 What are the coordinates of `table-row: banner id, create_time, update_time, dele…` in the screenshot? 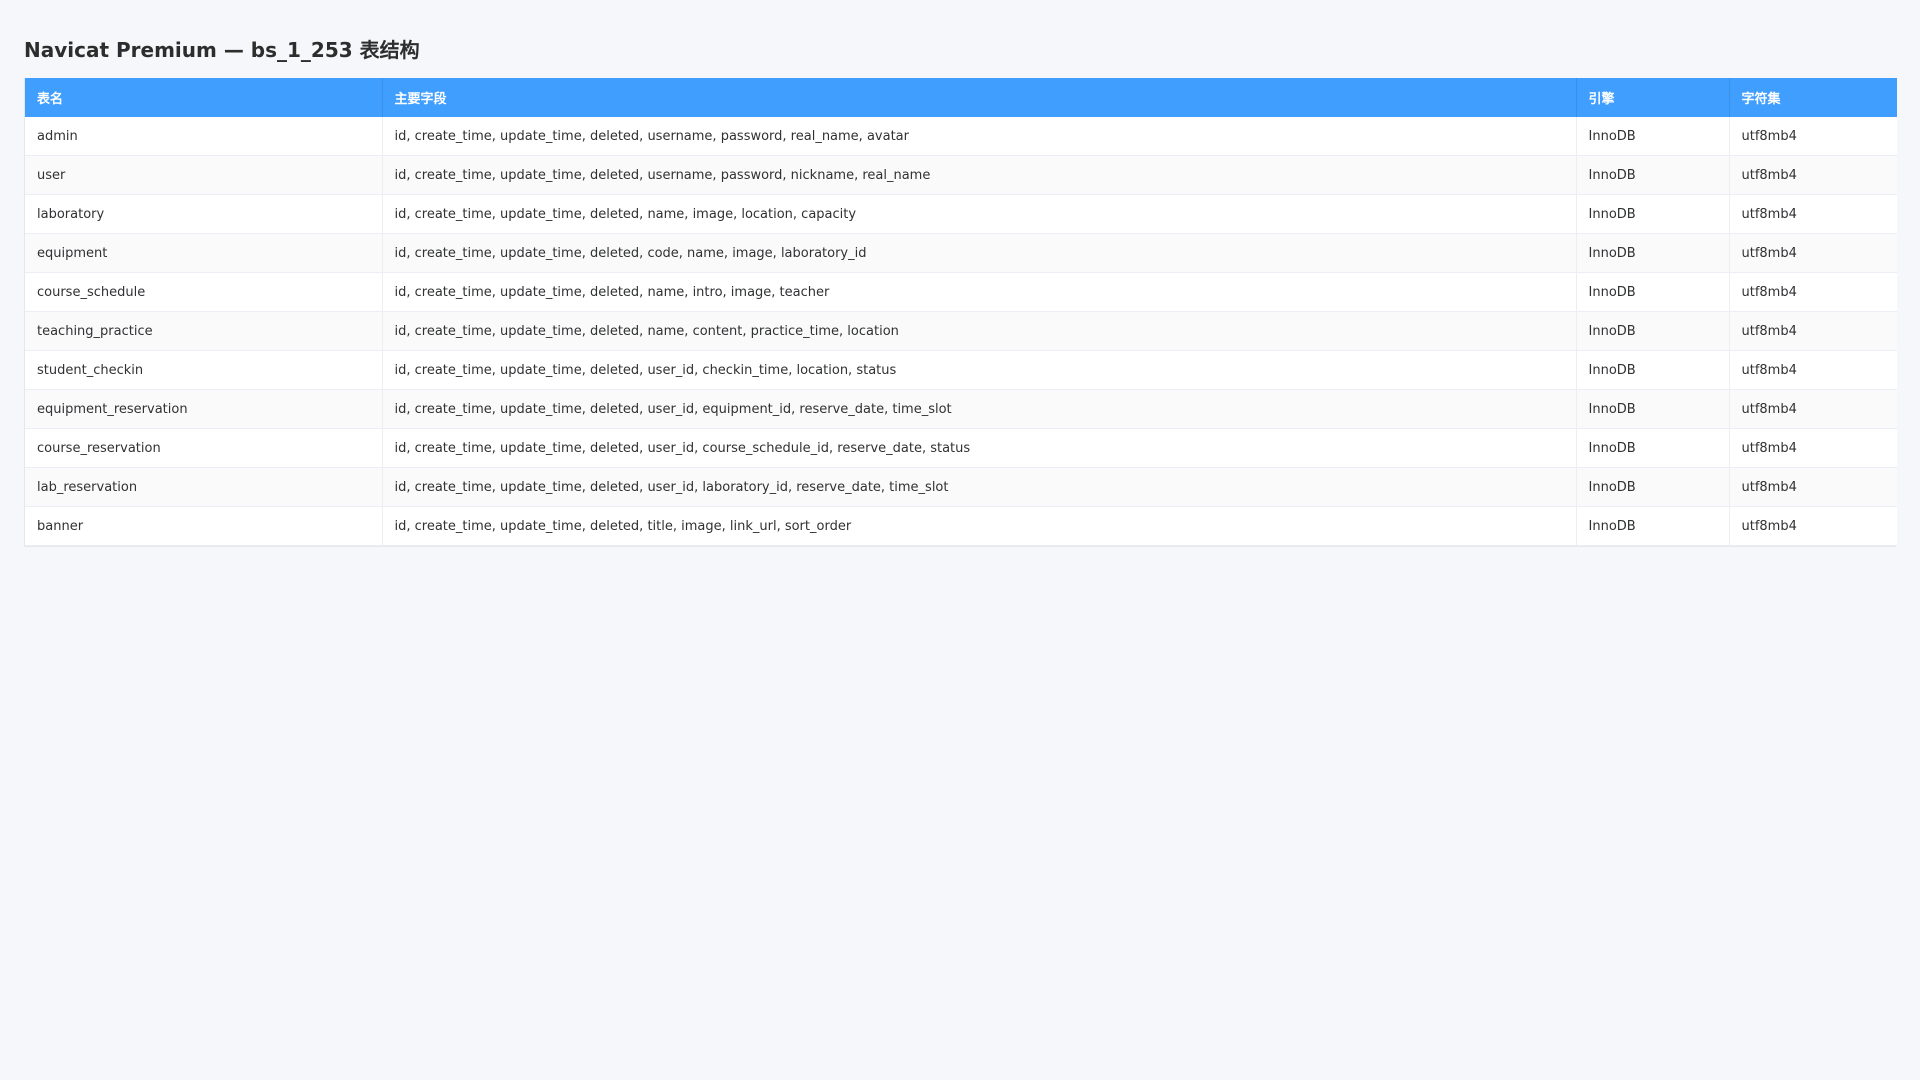 It's located at (961, 526).